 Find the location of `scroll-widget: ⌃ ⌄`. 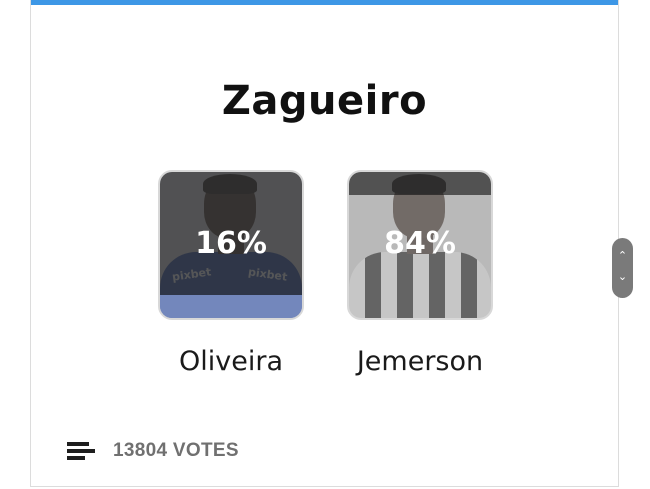

scroll-widget: ⌃ ⌄ is located at coordinates (622, 268).